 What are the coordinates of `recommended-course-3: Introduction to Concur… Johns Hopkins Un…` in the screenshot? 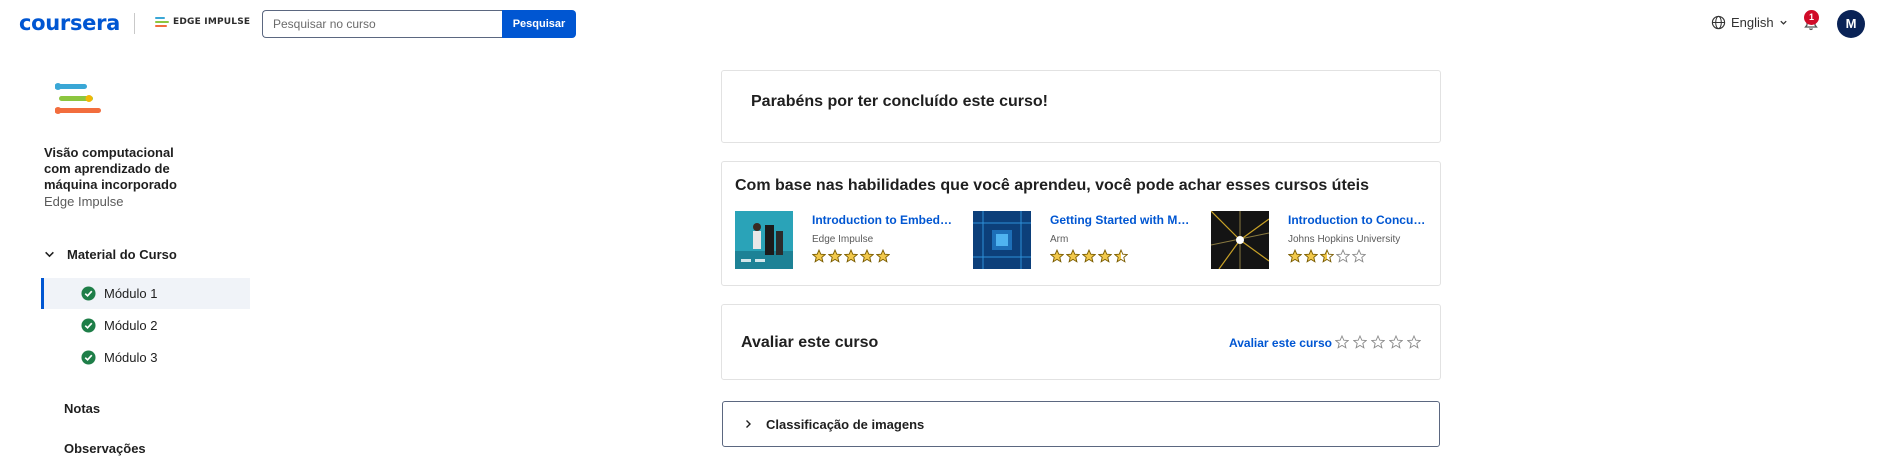 It's located at (1326, 241).